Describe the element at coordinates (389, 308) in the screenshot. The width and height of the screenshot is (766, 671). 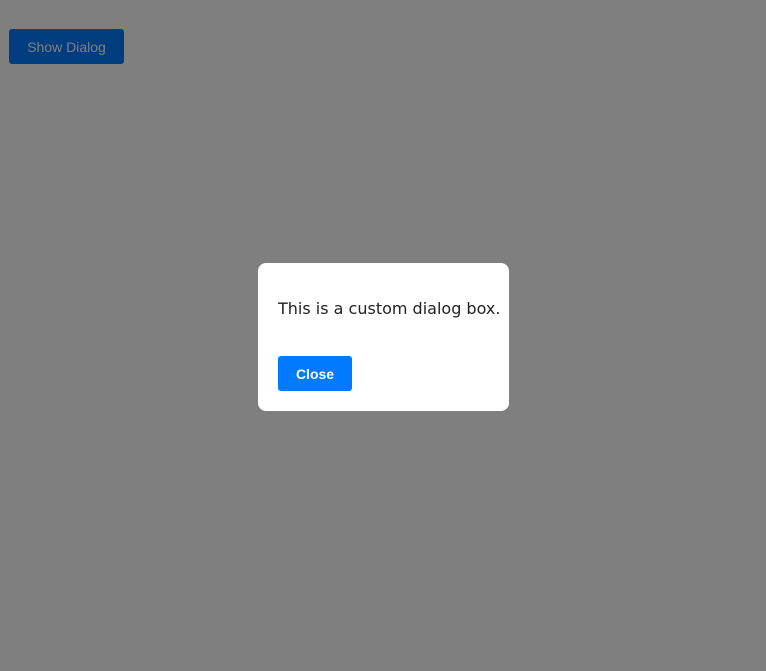
I see `dialog-message: This is a custom dialog box.` at that location.